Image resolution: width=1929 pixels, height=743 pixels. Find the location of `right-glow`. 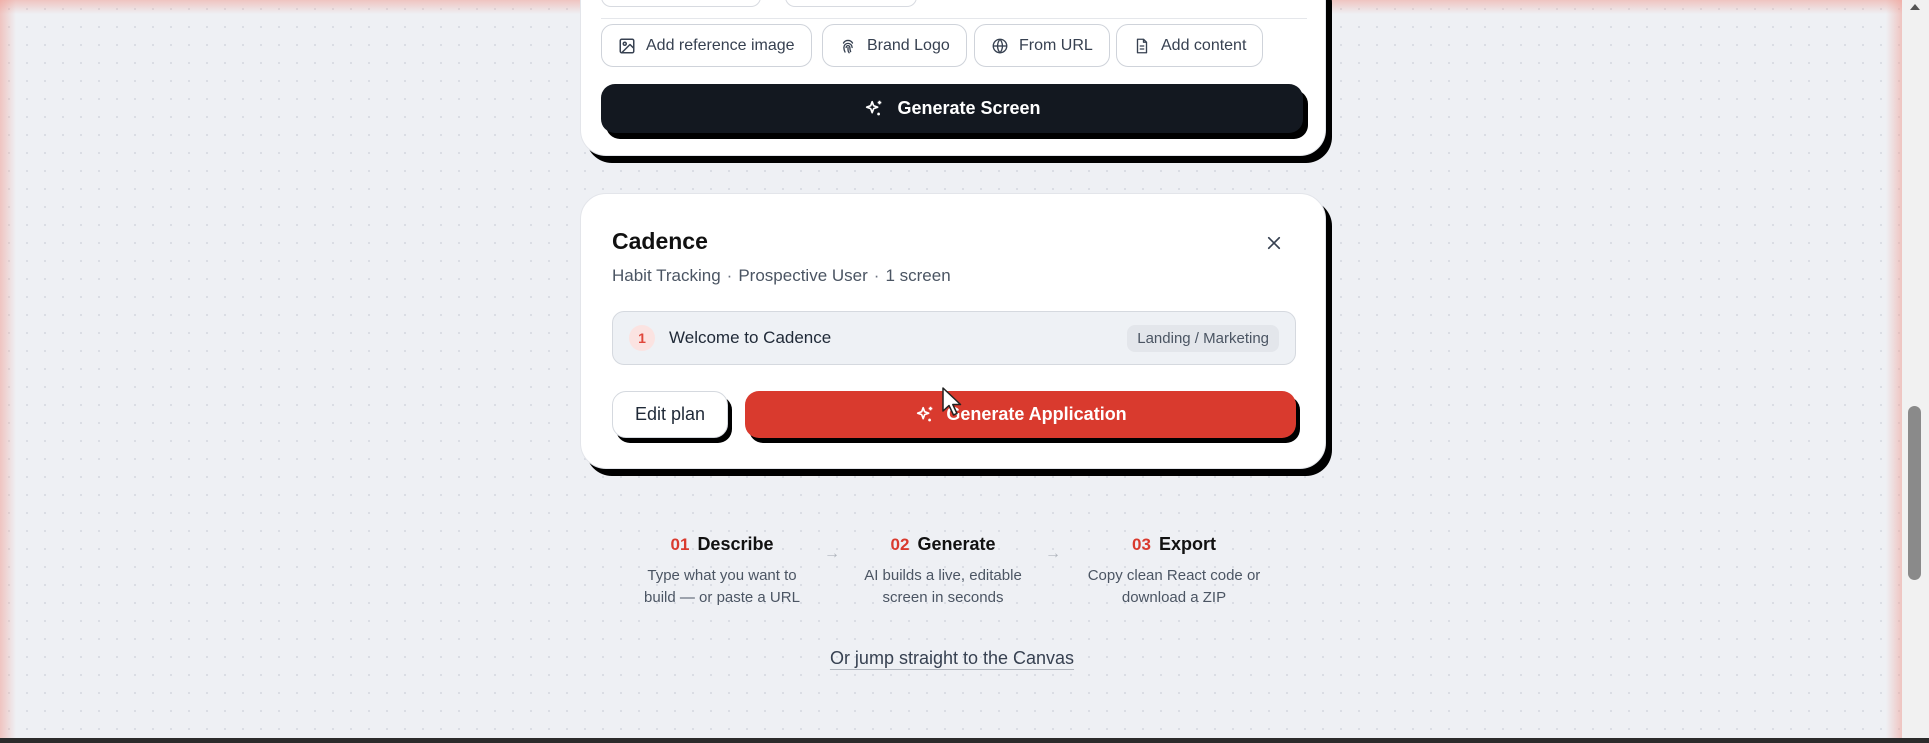

right-glow is located at coordinates (1894, 369).